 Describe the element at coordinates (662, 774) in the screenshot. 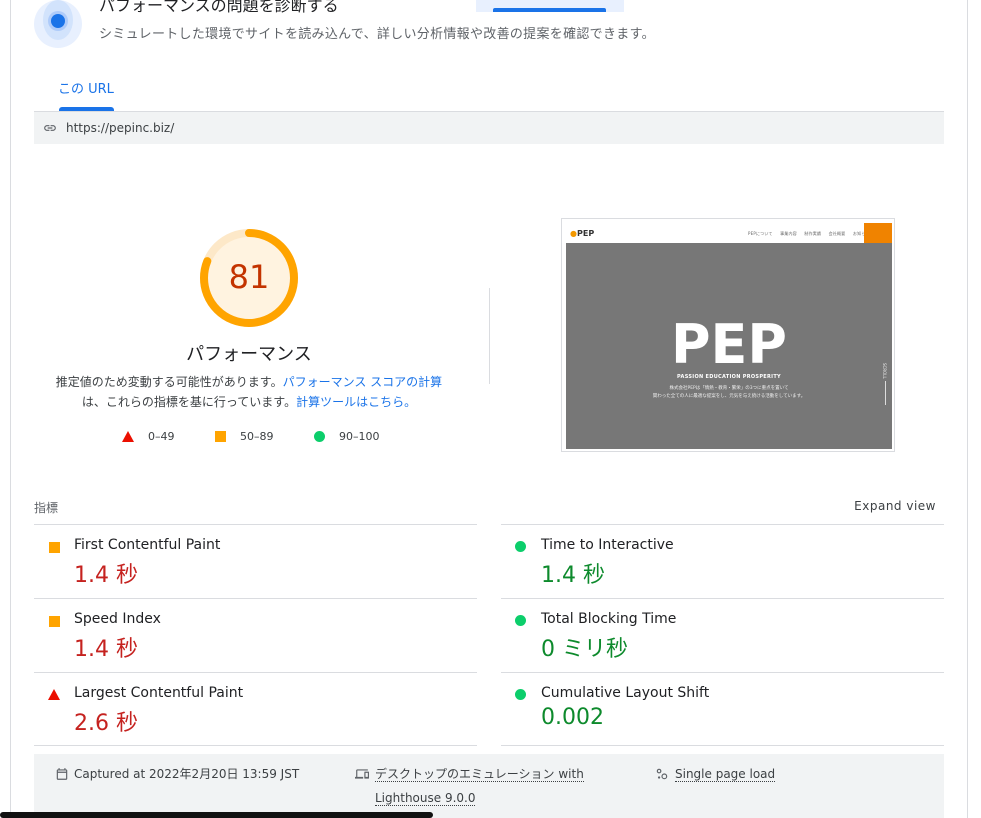

I see `page-load-icon` at that location.